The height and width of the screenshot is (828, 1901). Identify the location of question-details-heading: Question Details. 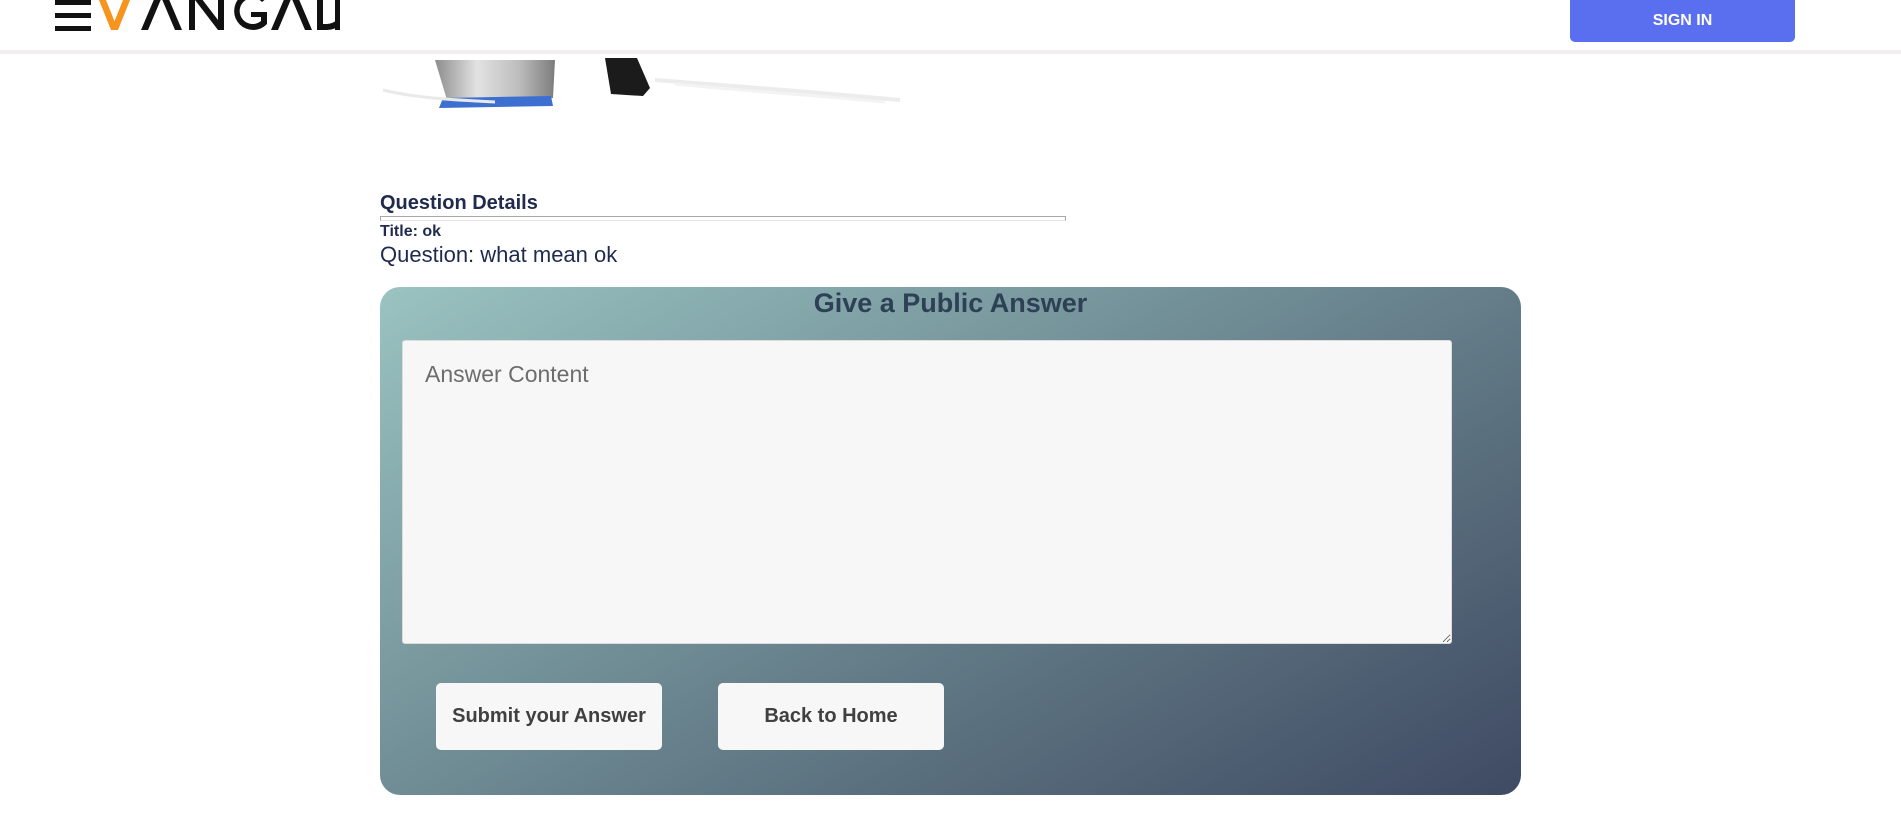
(459, 203).